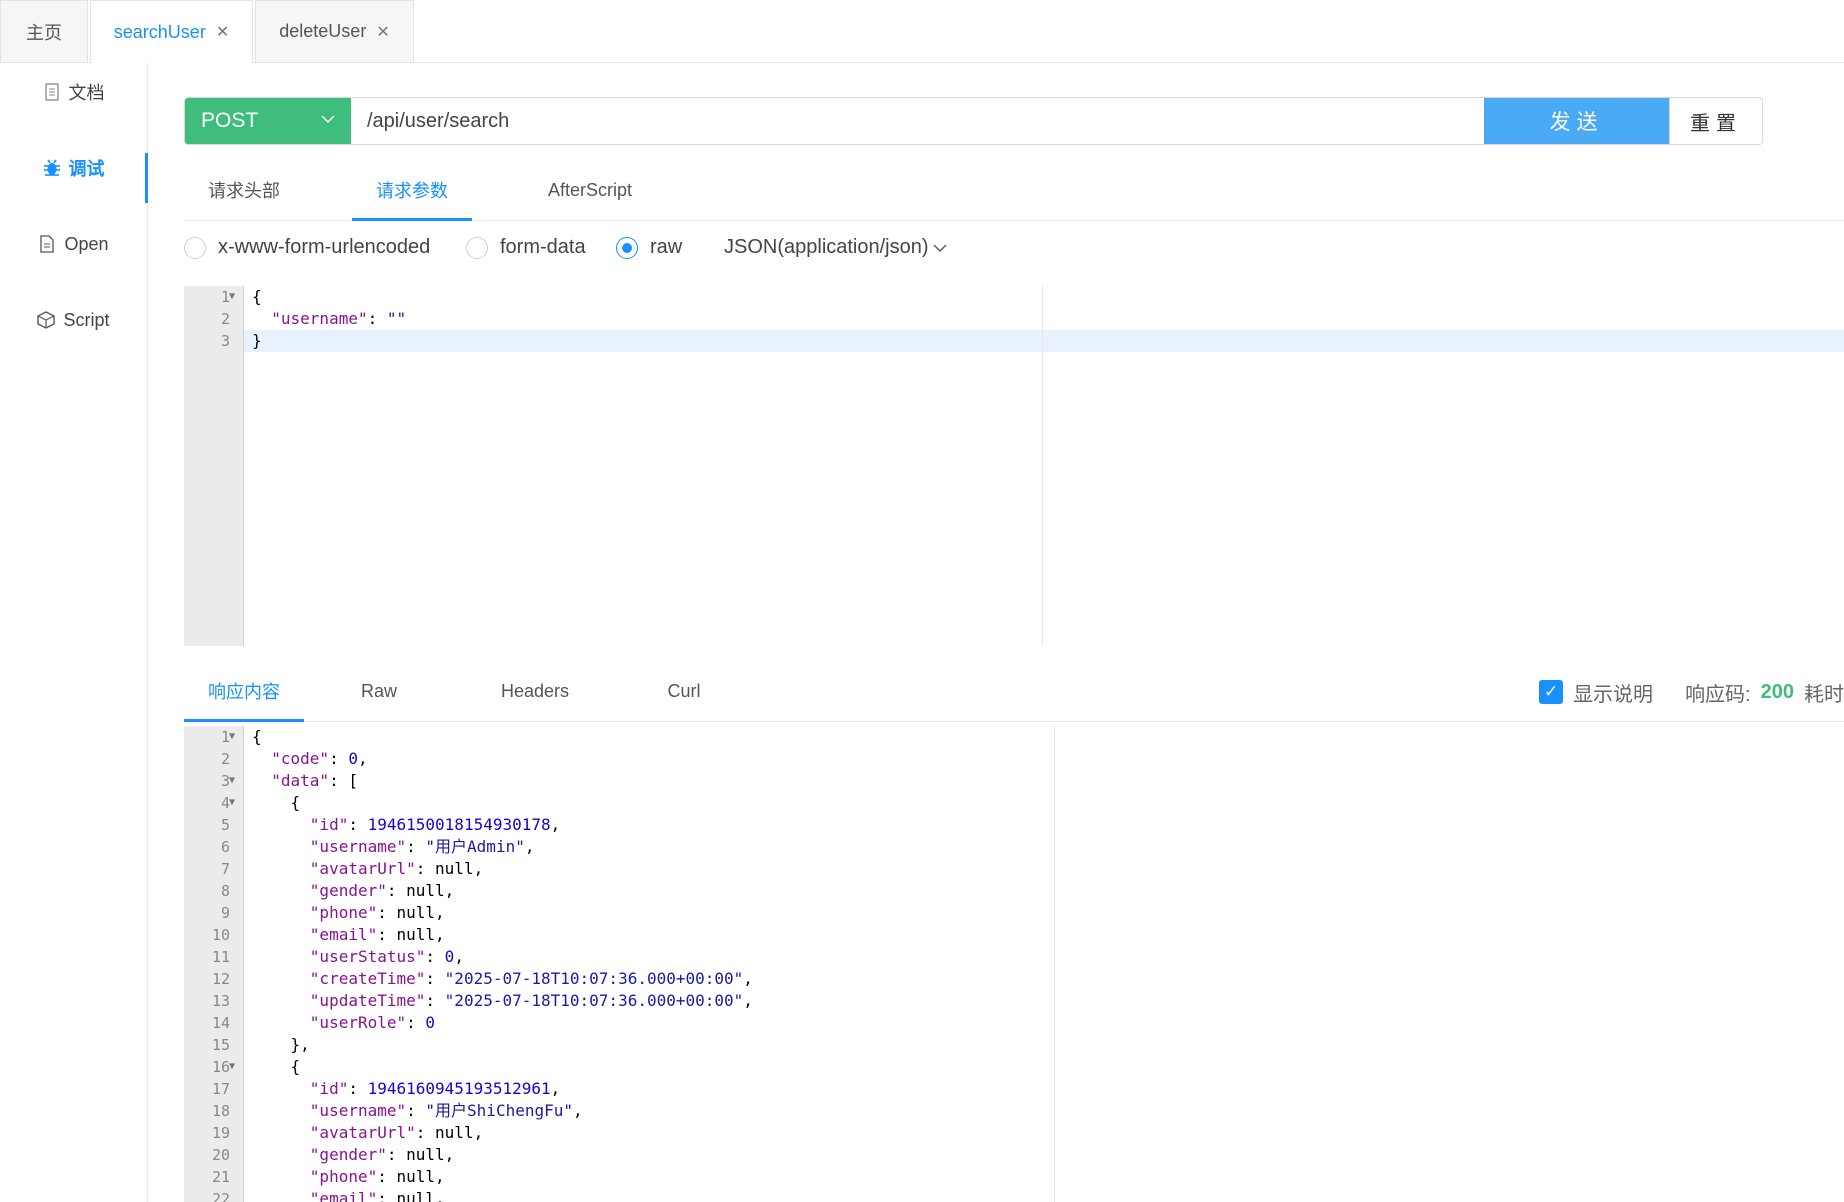  I want to click on line-number: 5, so click(225, 825).